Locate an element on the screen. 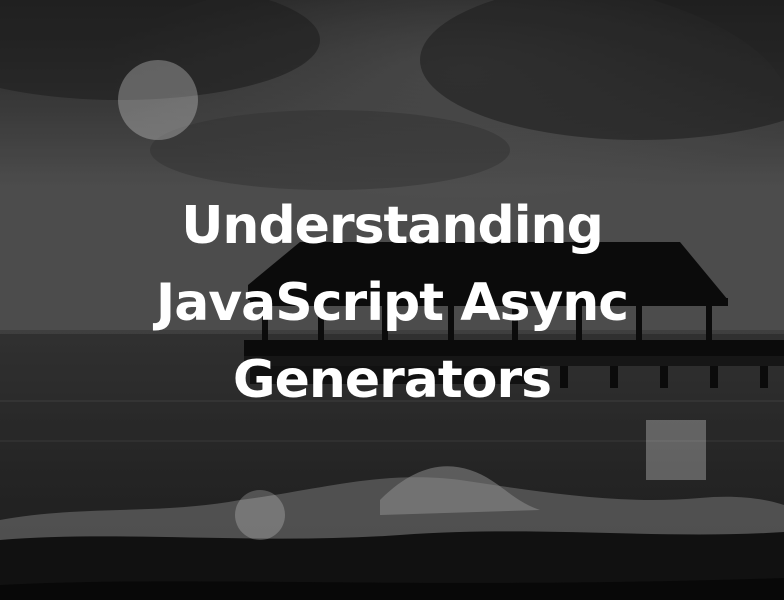 The image size is (784, 600). title-line: Generators is located at coordinates (392, 380).